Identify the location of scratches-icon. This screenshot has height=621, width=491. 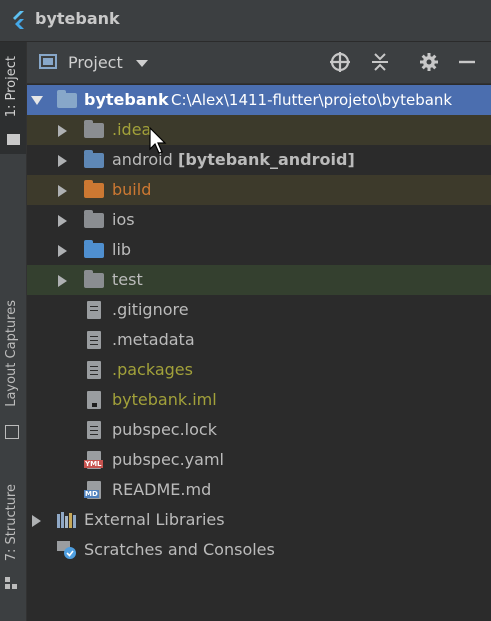
(66, 550).